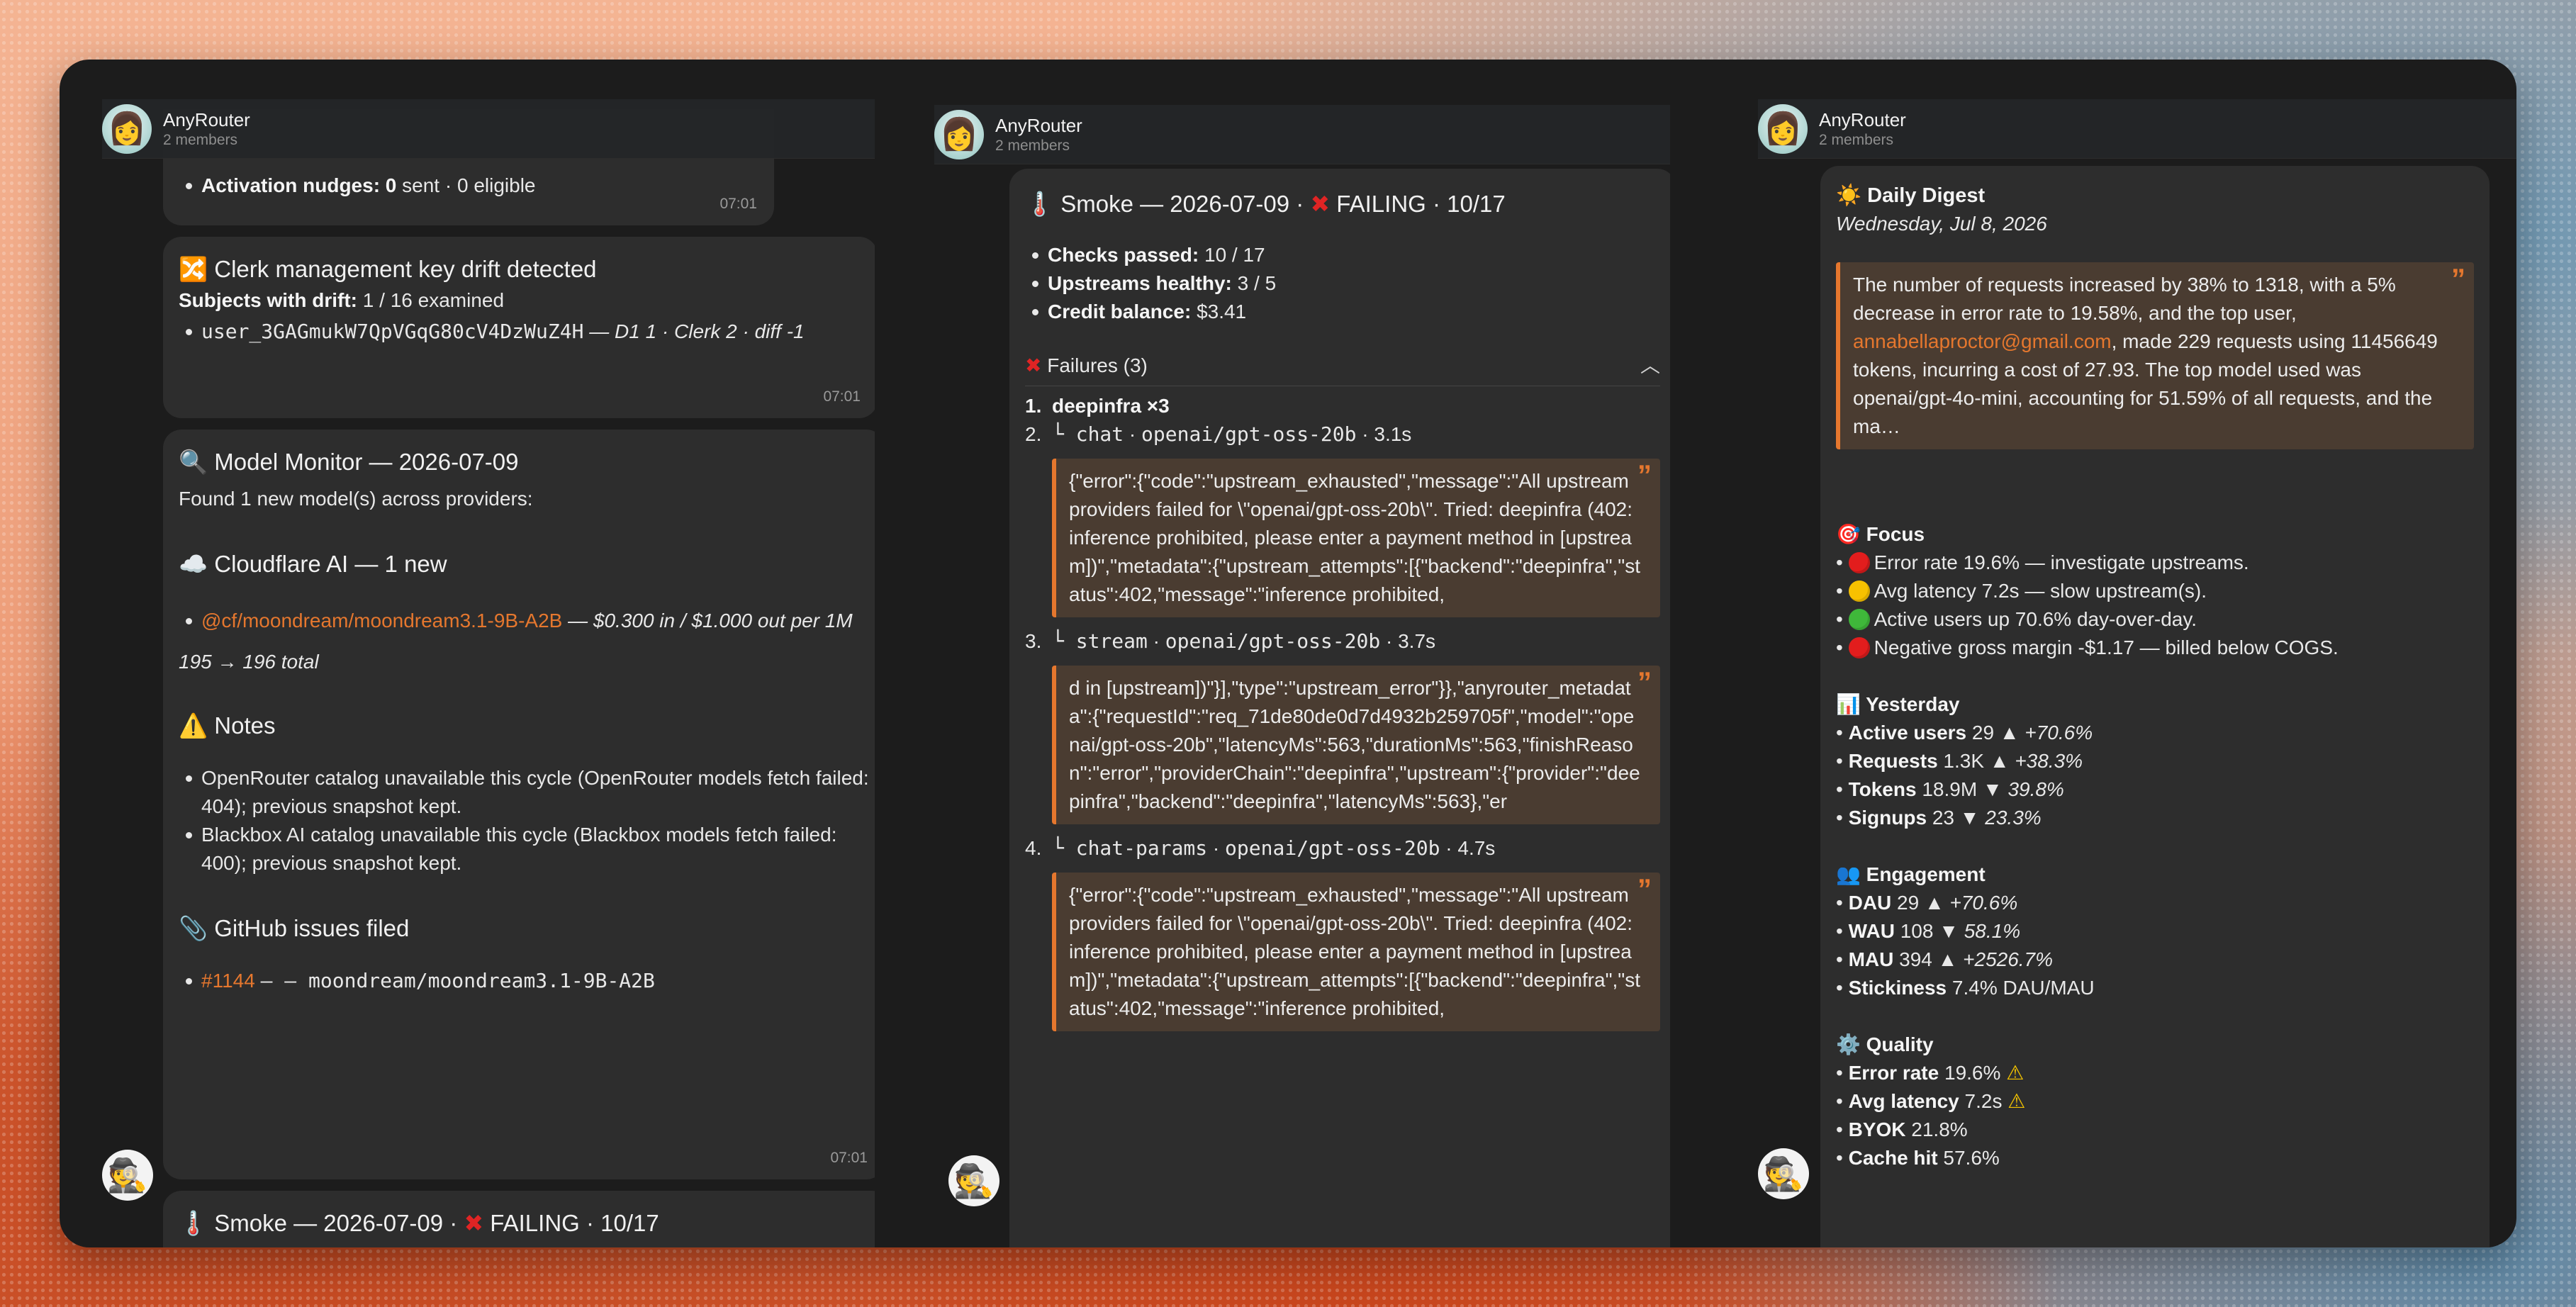  Describe the element at coordinates (1346, 283) in the screenshot. I see `upstreams-item: Upstreams healthy: 3 / 5` at that location.